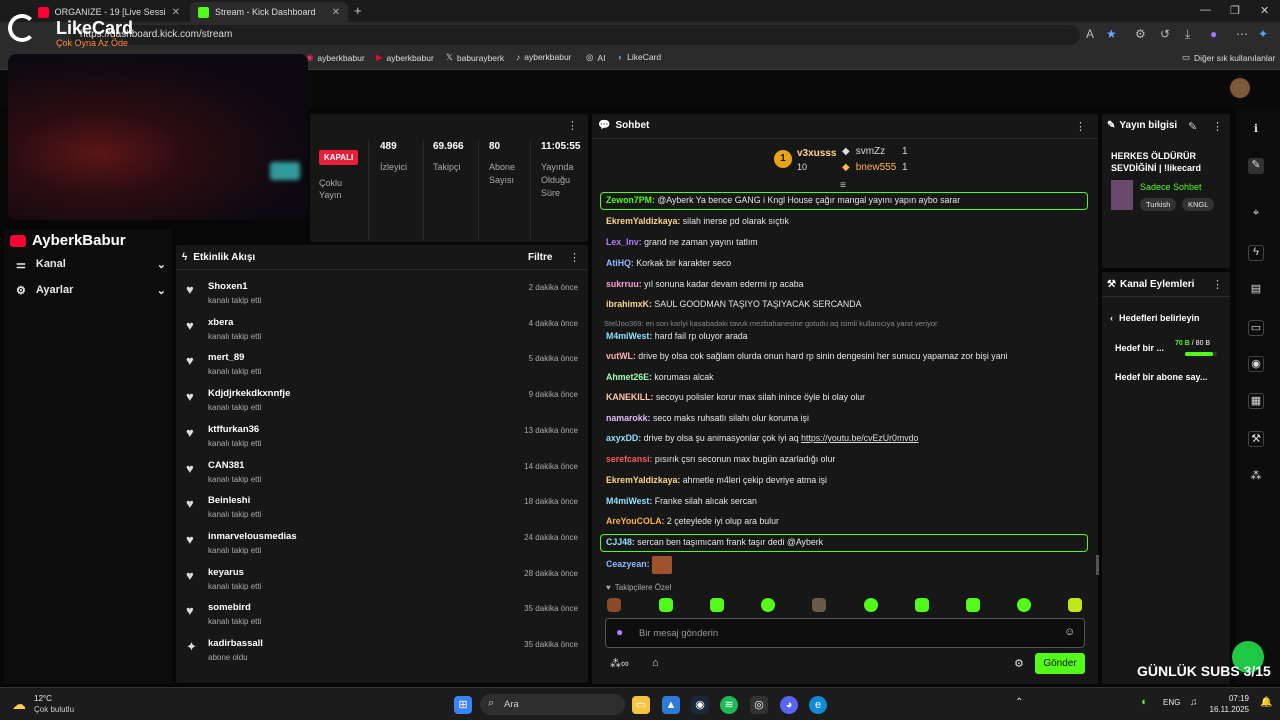 The image size is (1280, 720). Describe the element at coordinates (91, 264) in the screenshot. I see `nav-kanal: ⚌ Kanal ⌄` at that location.